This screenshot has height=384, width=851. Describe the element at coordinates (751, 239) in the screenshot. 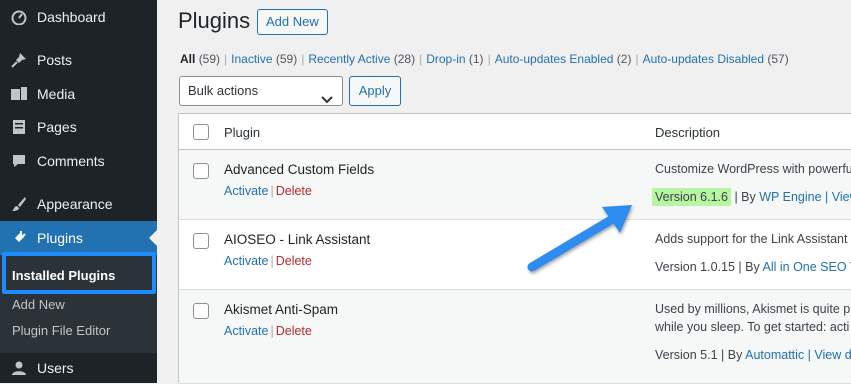

I see `plugin-description: Adds support for the Link Assistant` at that location.